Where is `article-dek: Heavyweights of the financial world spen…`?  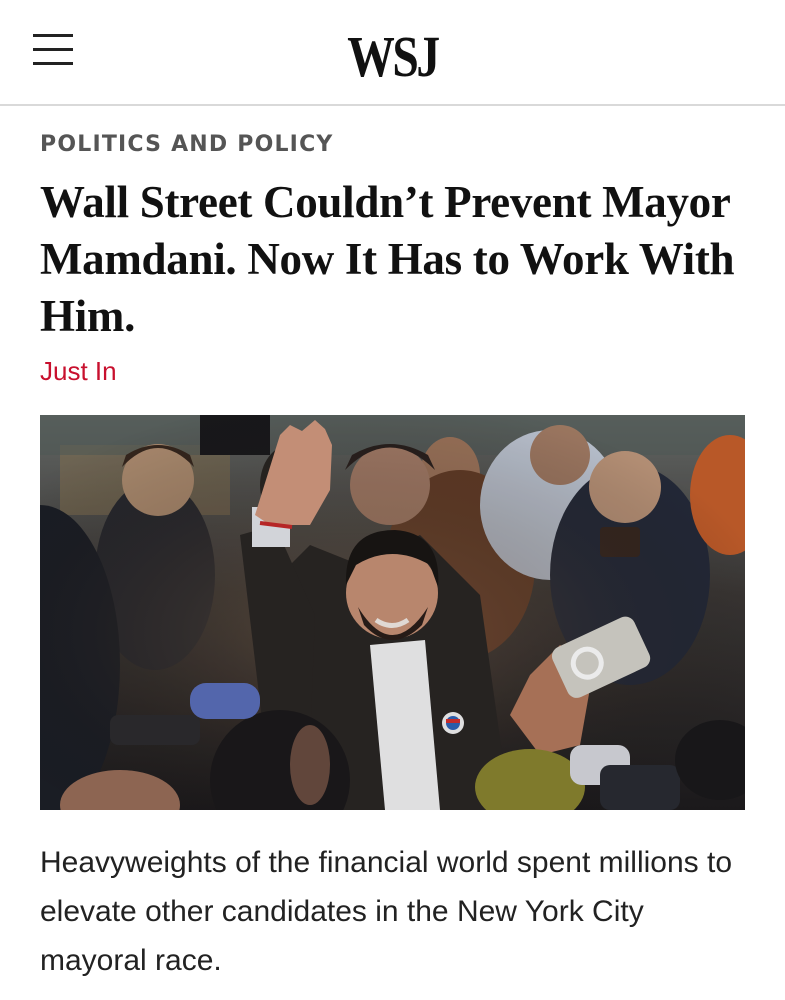 article-dek: Heavyweights of the financial world spen… is located at coordinates (386, 911).